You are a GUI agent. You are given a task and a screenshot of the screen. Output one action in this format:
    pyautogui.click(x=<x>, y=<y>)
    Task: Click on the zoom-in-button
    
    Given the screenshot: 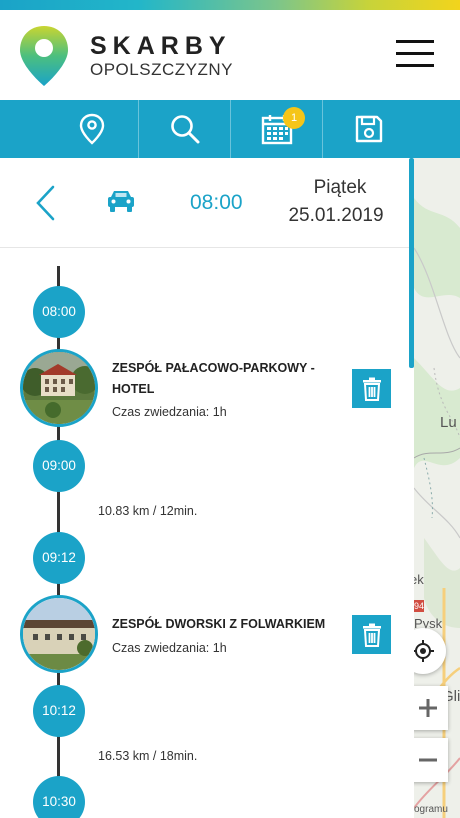 What is the action you would take?
    pyautogui.click(x=431, y=708)
    